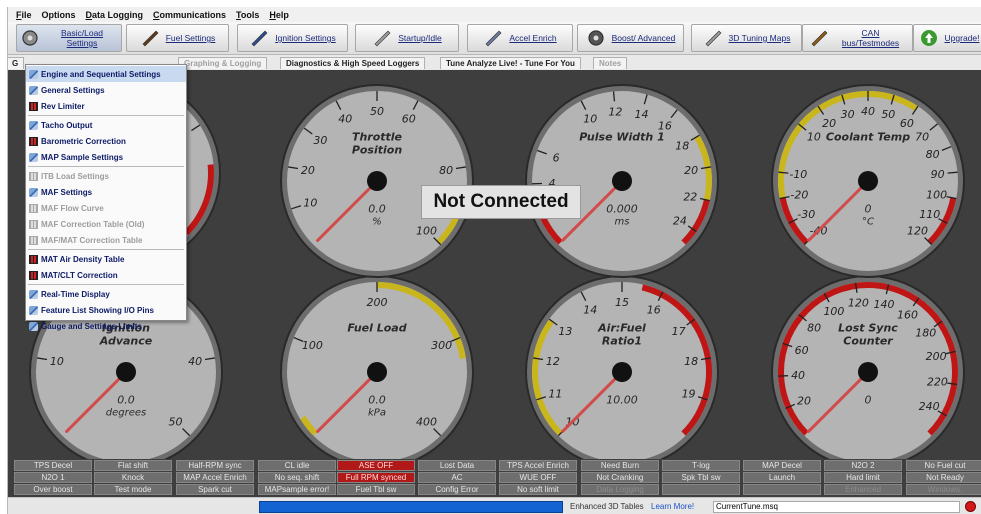 Image resolution: width=981 pixels, height=514 pixels. Describe the element at coordinates (407, 38) in the screenshot. I see `toolbar-button-startup-idle: Startup/Idle` at that location.